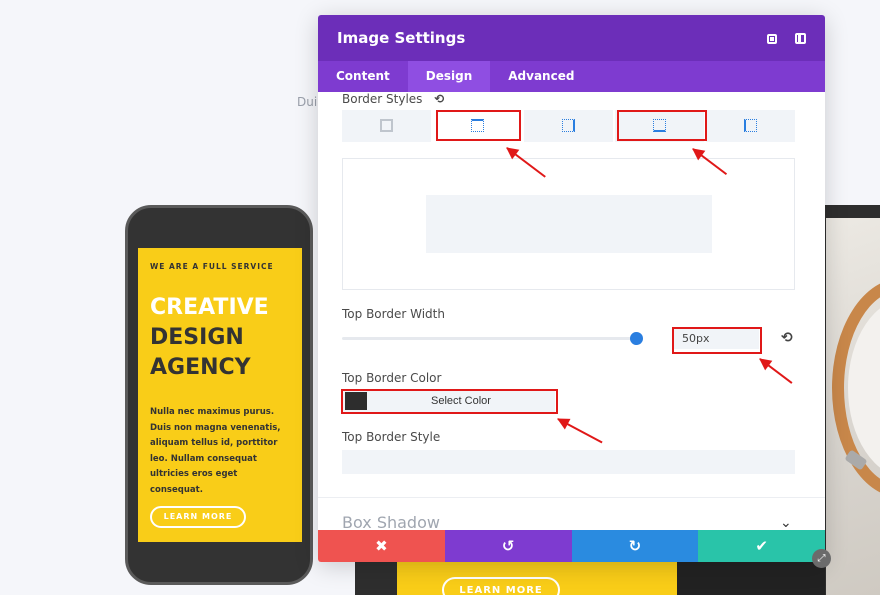  I want to click on chevron-down-icon: ⌄, so click(786, 523).